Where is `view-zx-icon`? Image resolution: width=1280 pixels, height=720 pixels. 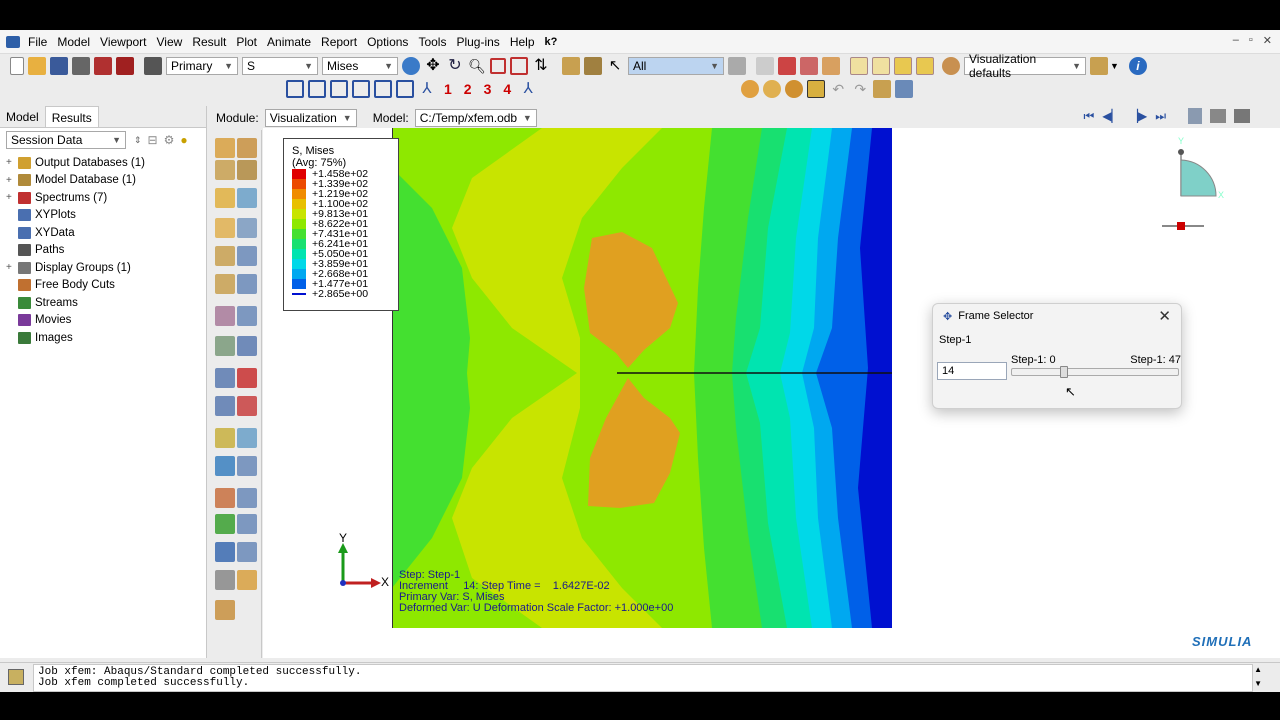
view-zx-icon is located at coordinates (339, 89).